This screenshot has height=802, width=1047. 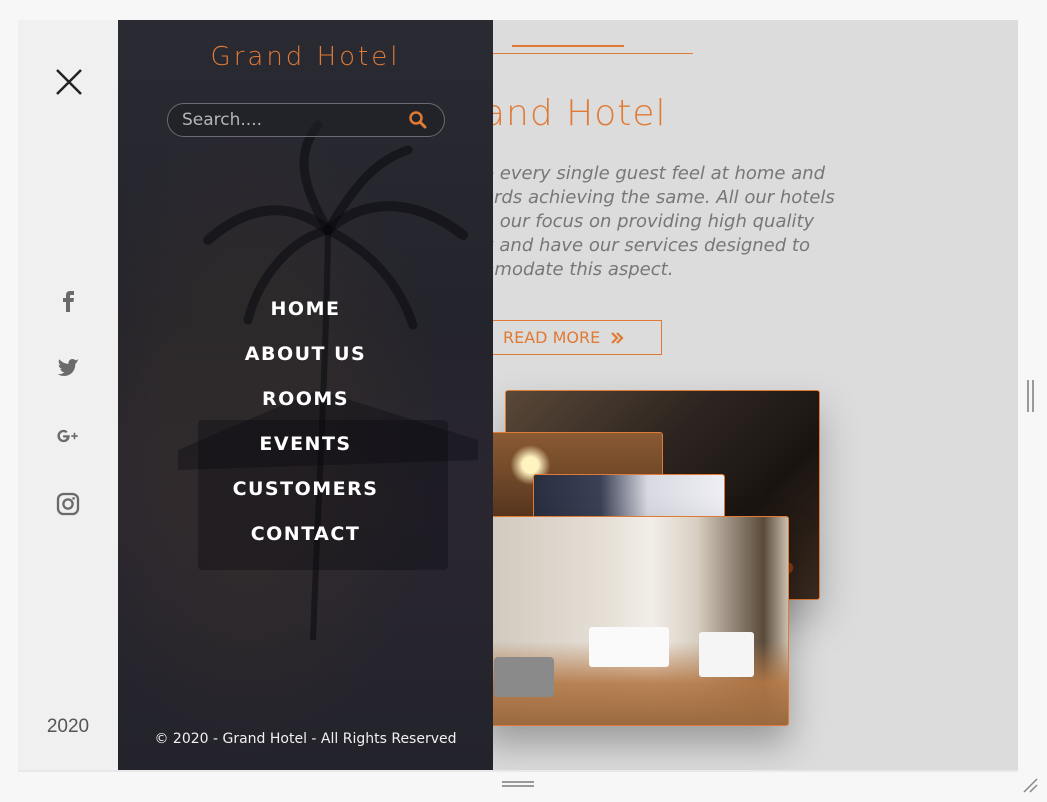 I want to click on nav-item-label: EVENTS, so click(x=305, y=444).